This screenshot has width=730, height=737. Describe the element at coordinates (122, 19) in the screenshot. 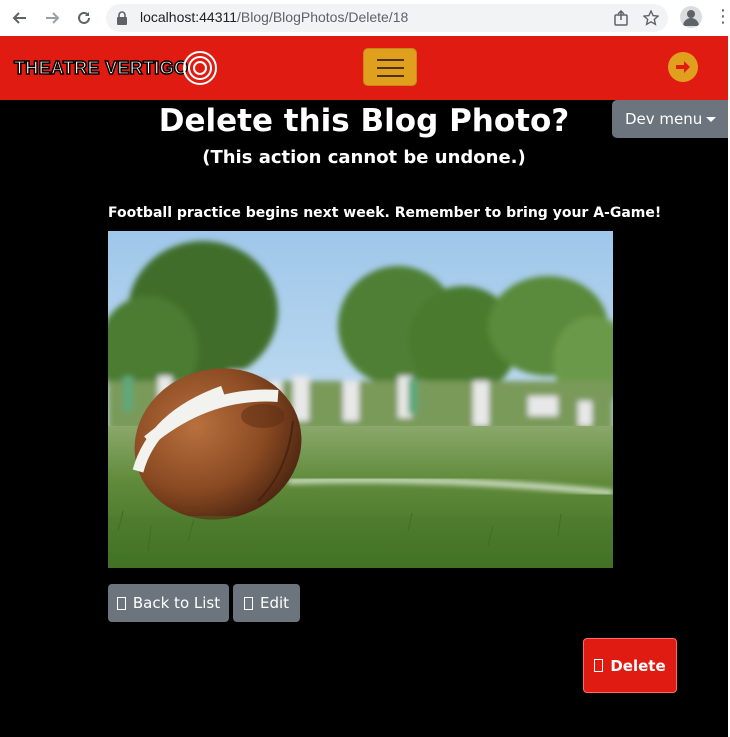

I see `lock-icon` at that location.